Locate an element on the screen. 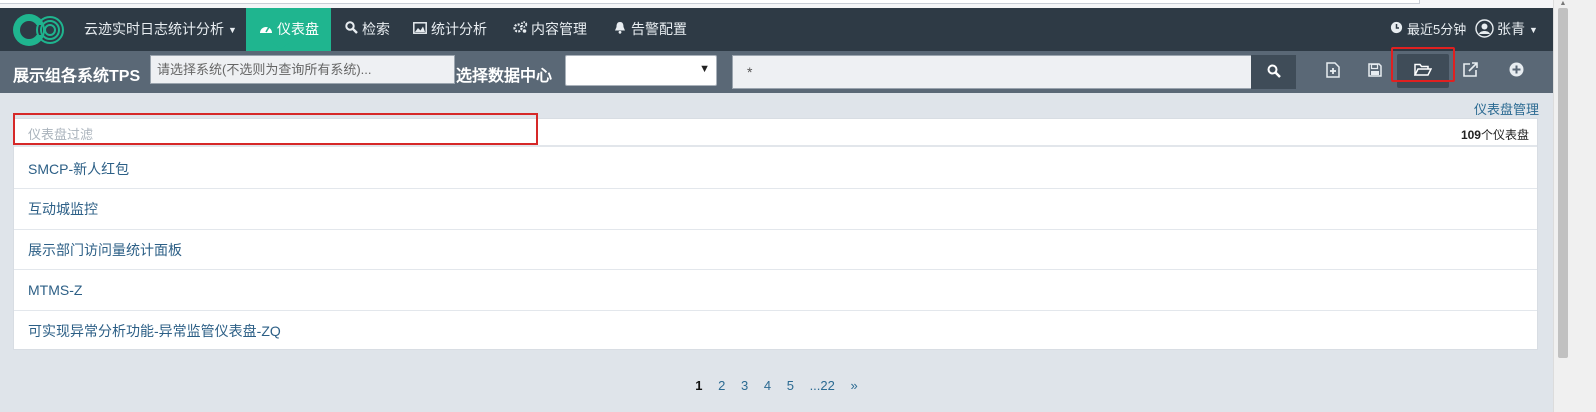 The height and width of the screenshot is (412, 1596). query-input: * is located at coordinates (992, 72).